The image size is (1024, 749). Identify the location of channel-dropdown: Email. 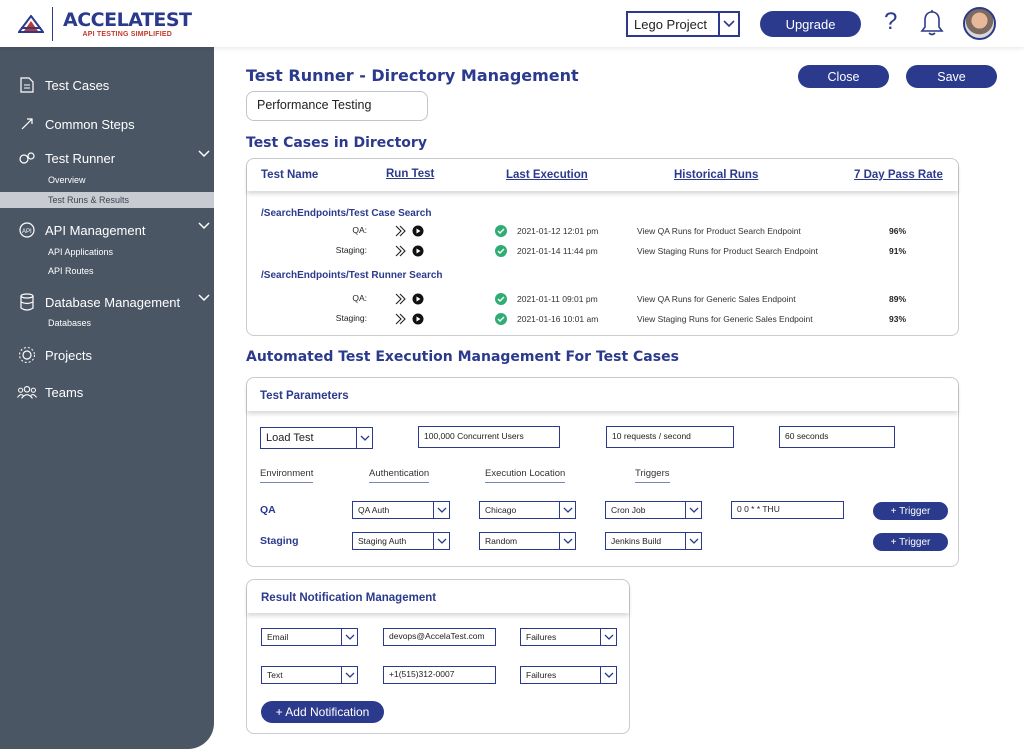
(309, 637).